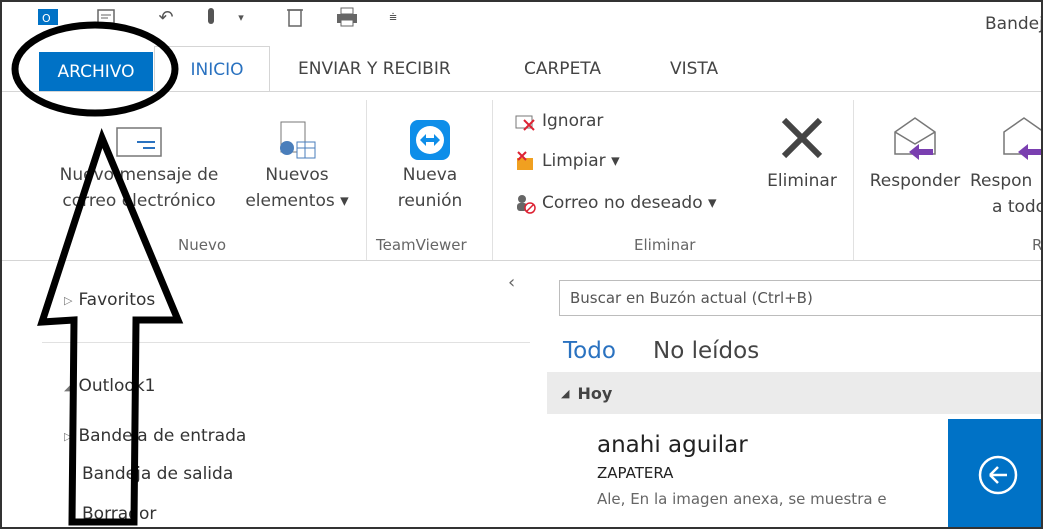  I want to click on reply-all-button: Respon a todo, so click(1006, 163).